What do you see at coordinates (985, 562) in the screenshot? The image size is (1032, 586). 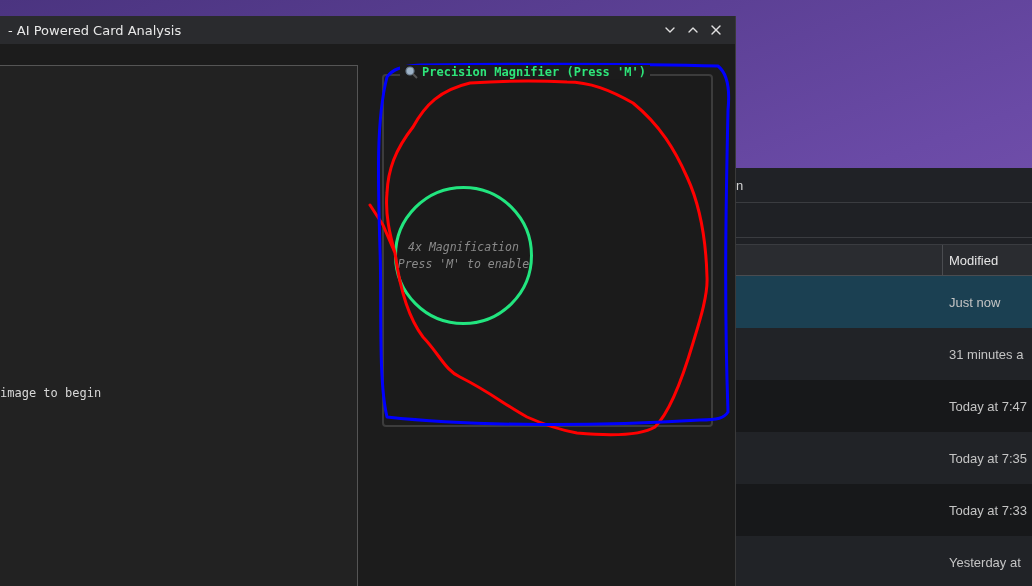 I see `modified-date: Yesterday at` at bounding box center [985, 562].